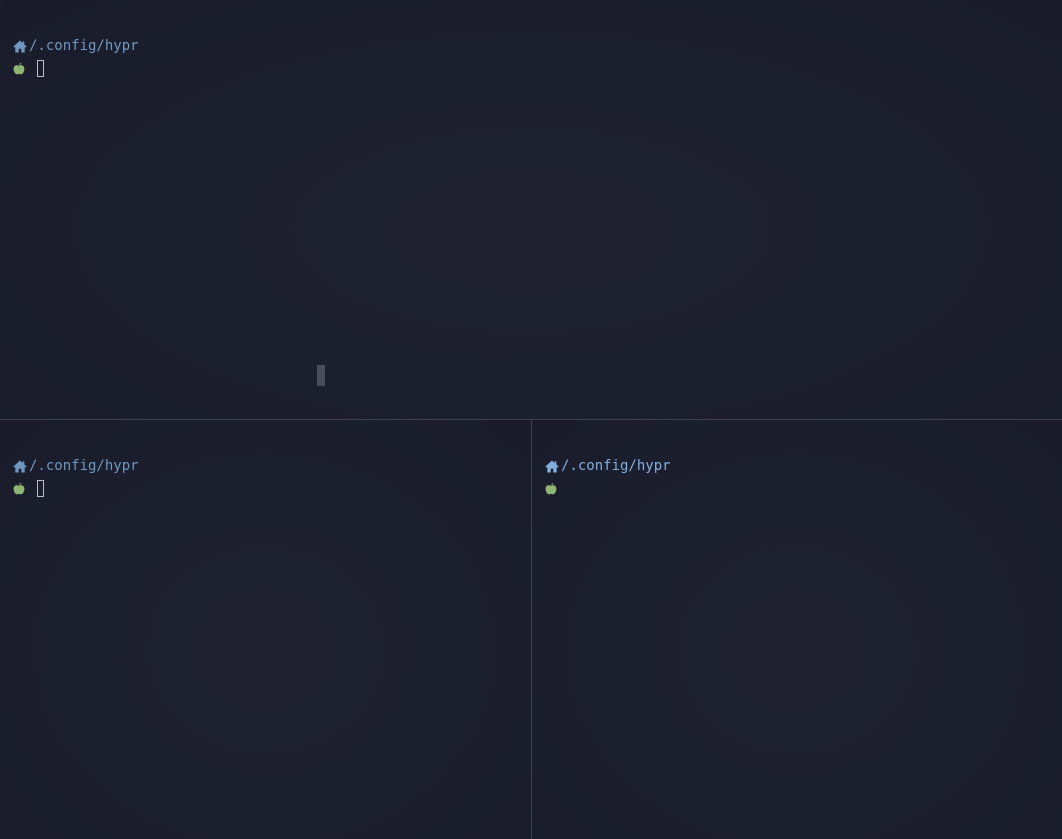 The height and width of the screenshot is (839, 1062). Describe the element at coordinates (321, 375) in the screenshot. I see `mouse-text-cursor` at that location.